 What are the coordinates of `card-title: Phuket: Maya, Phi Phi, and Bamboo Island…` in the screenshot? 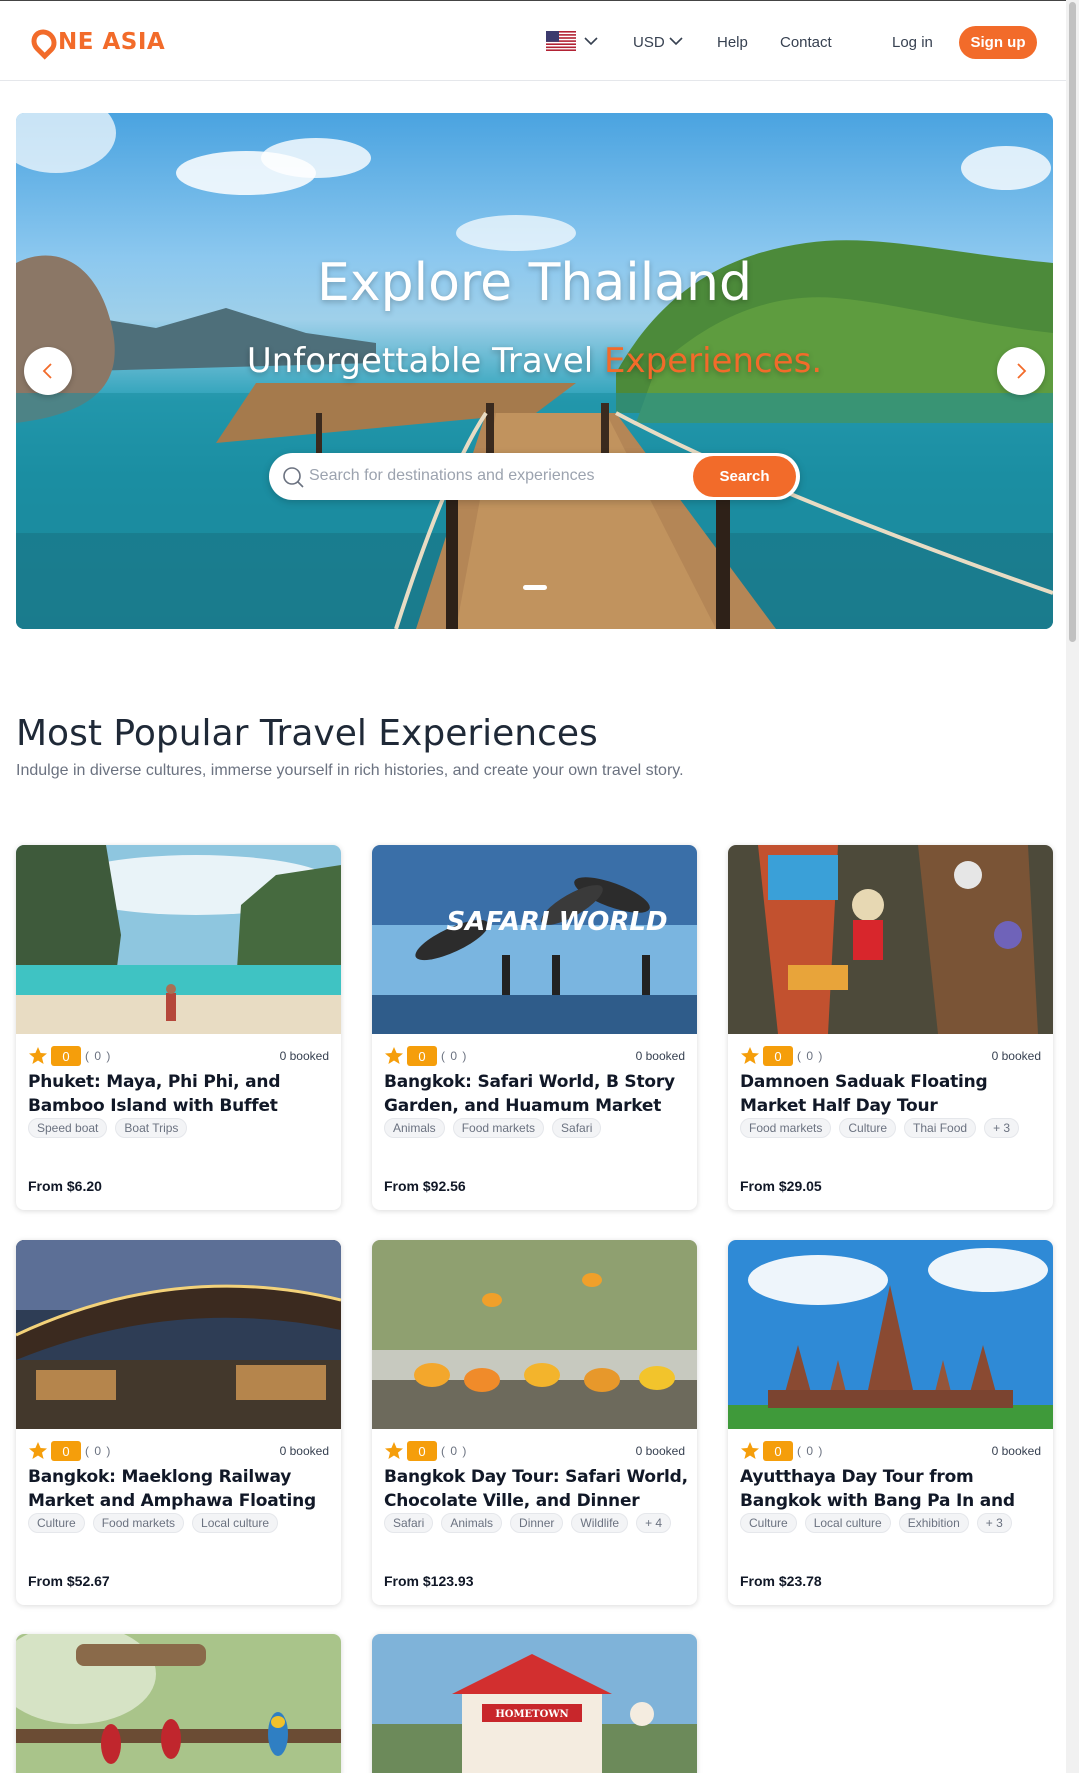 It's located at (180, 1094).